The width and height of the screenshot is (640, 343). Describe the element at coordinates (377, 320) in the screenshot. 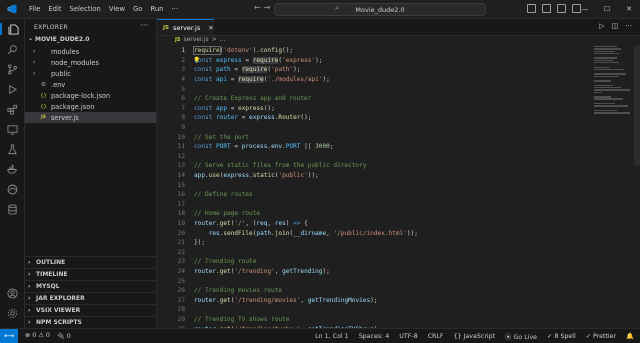

I see `code-line: 29 // Trending TV shows route` at that location.